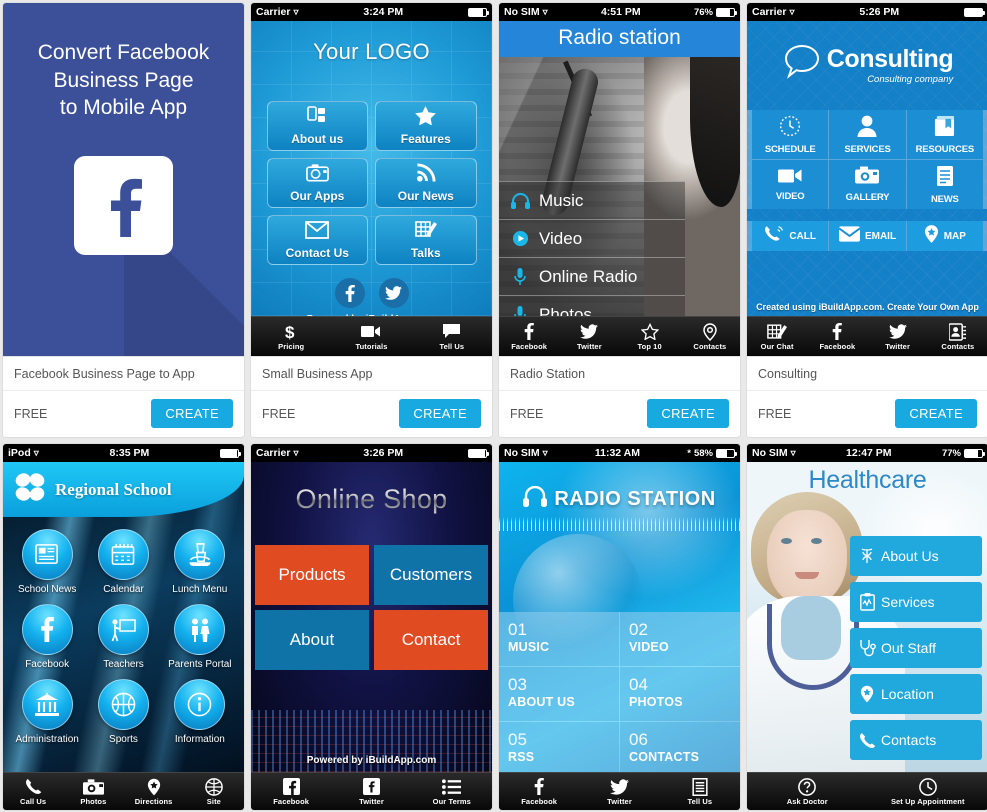 The image size is (987, 812). I want to click on menu-button-label: Services, so click(908, 602).